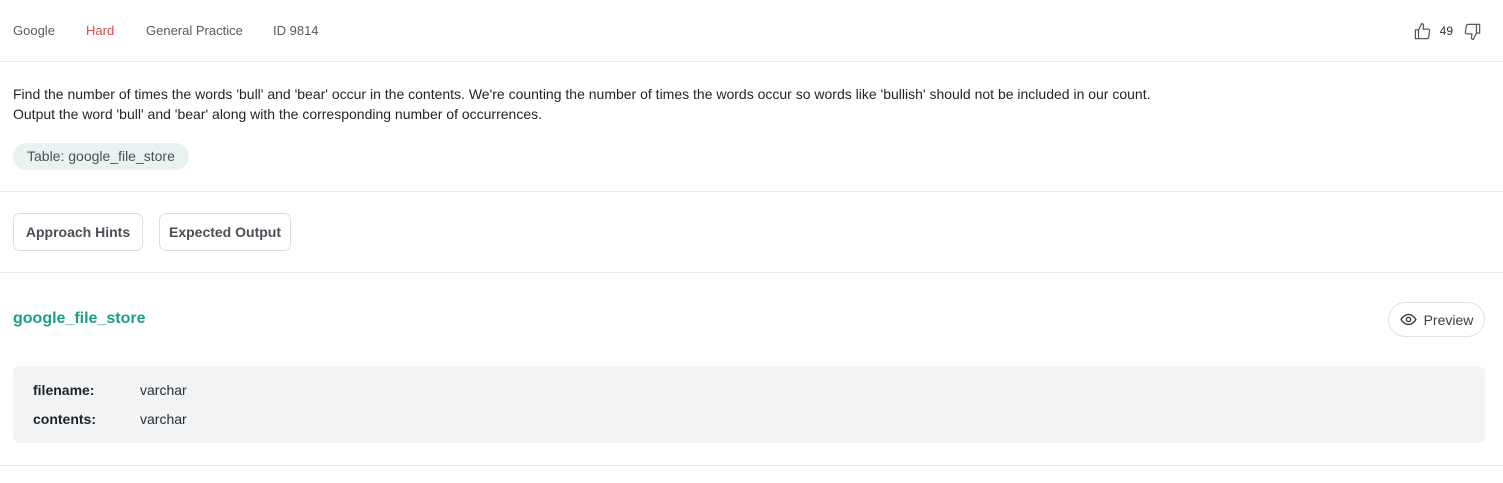 This screenshot has width=1503, height=483. I want to click on thumbs-up-icon, so click(1423, 31).